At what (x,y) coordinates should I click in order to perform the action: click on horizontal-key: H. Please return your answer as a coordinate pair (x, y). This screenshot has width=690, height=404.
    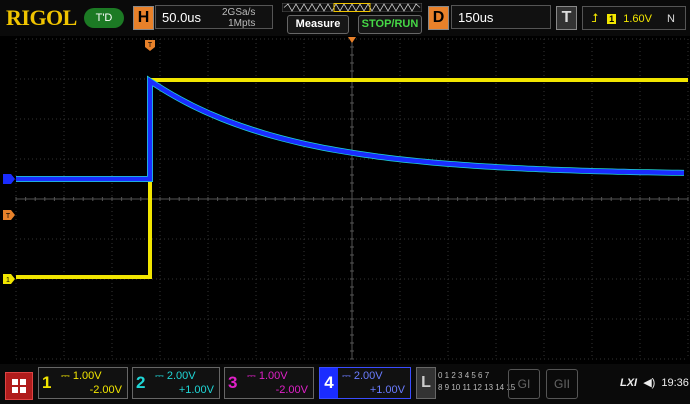
    Looking at the image, I should click on (143, 18).